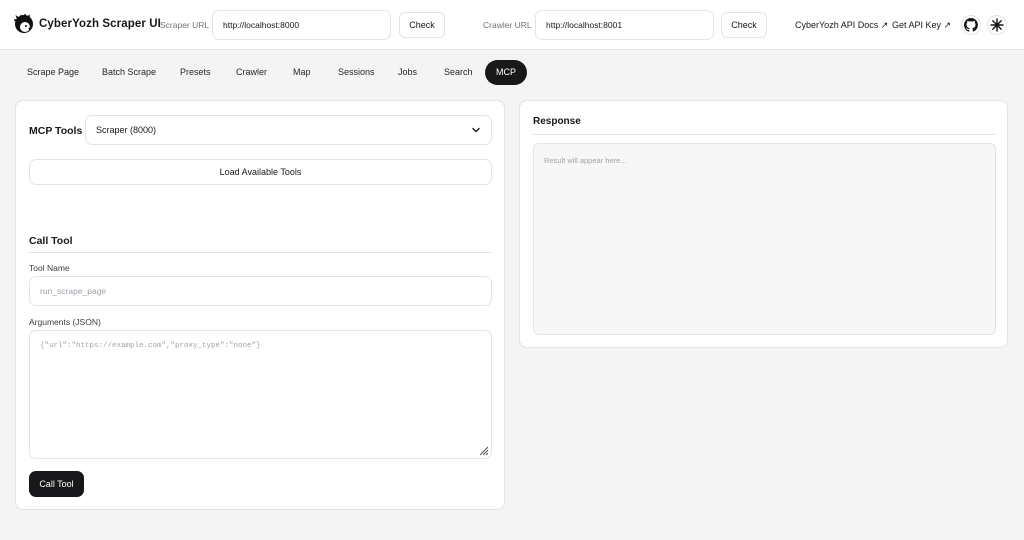  I want to click on tab-map: Map, so click(302, 72).